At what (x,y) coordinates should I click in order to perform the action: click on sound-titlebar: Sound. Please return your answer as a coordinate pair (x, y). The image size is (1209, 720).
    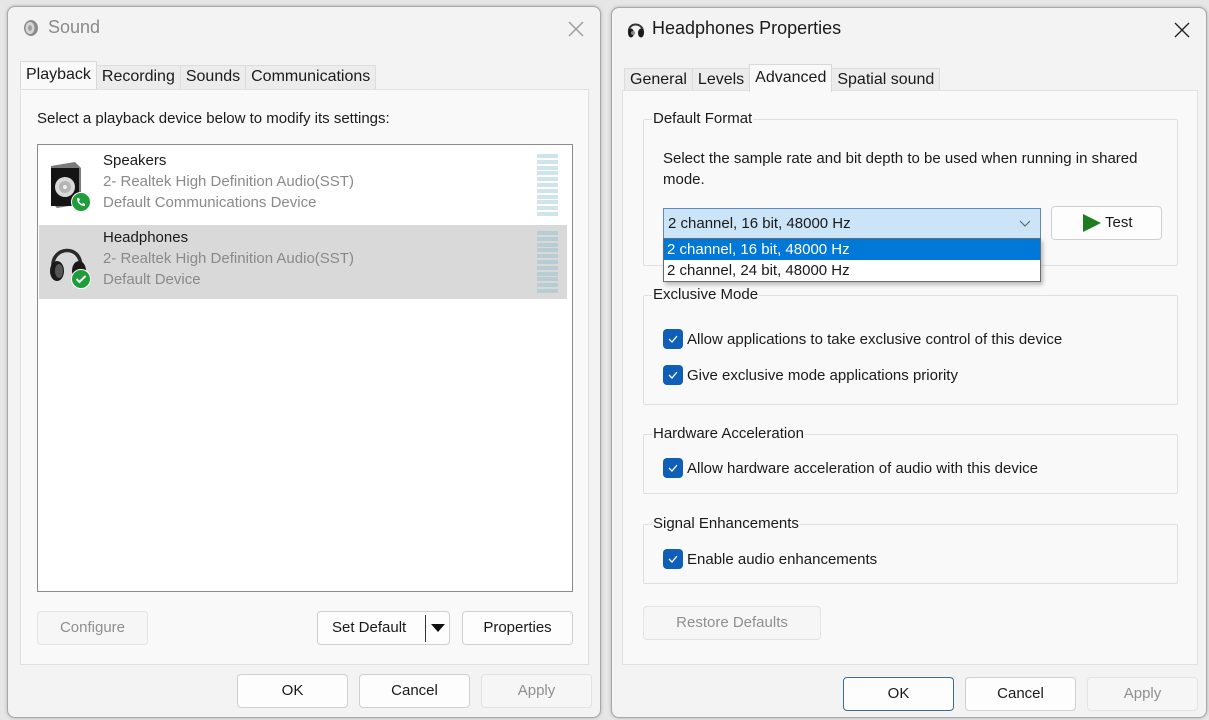
    Looking at the image, I should click on (304, 29).